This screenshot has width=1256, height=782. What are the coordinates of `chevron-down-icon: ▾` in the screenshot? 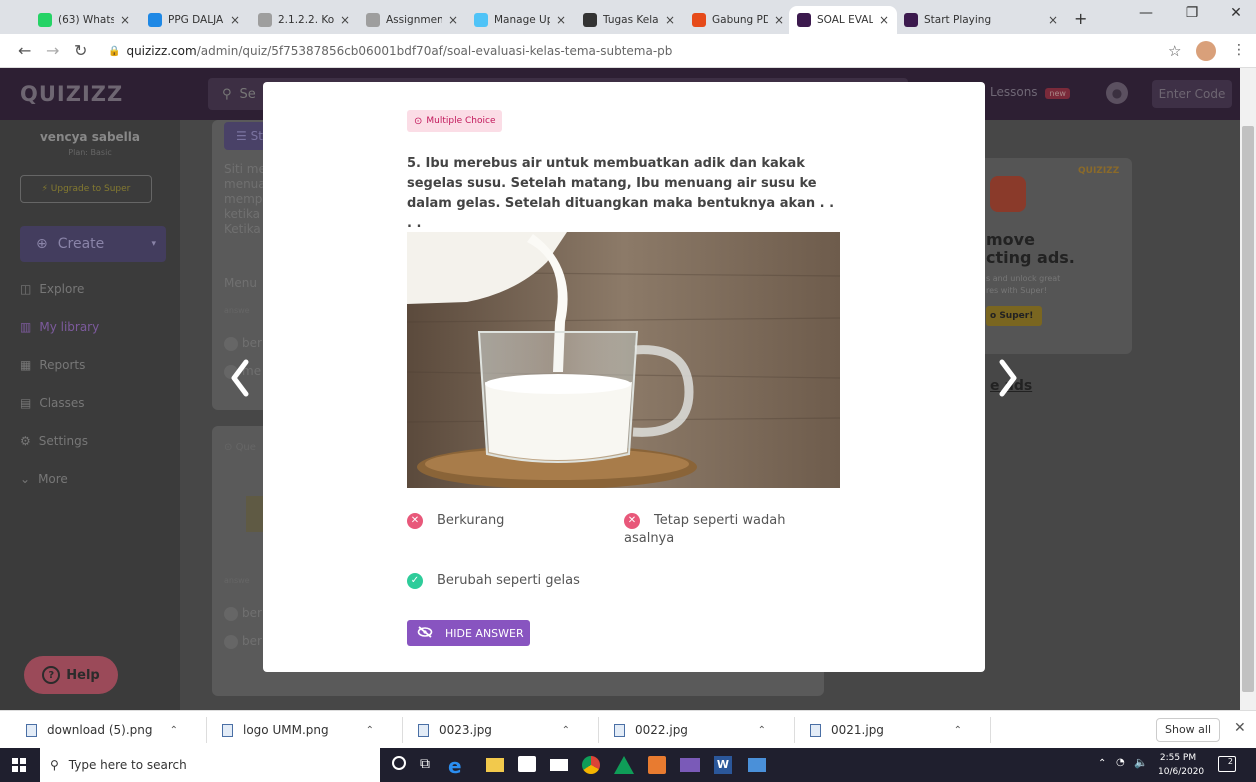 It's located at (153, 244).